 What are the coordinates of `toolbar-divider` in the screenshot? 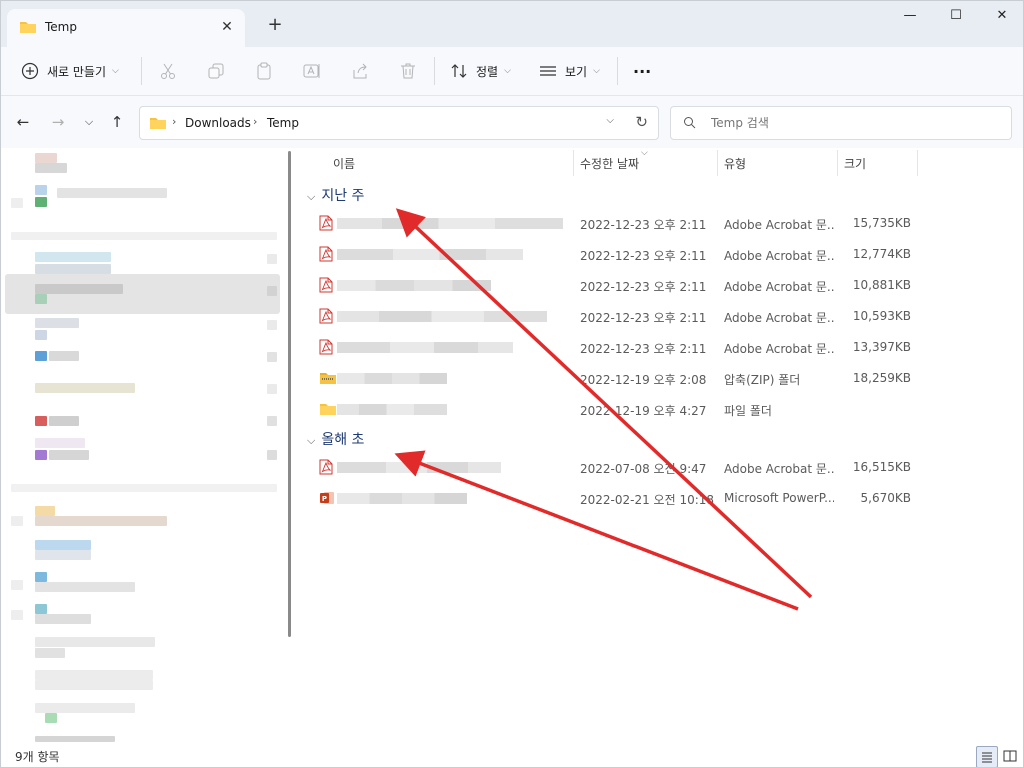 It's located at (617, 71).